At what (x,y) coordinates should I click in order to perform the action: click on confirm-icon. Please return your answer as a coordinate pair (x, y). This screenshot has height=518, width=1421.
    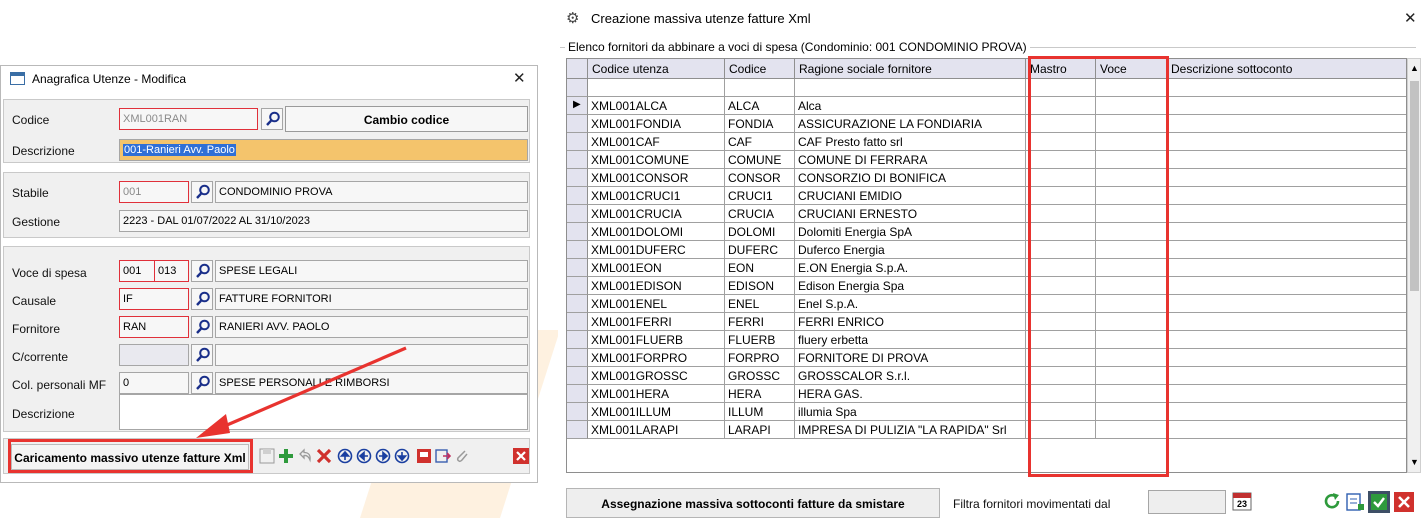
    Looking at the image, I should click on (1379, 502).